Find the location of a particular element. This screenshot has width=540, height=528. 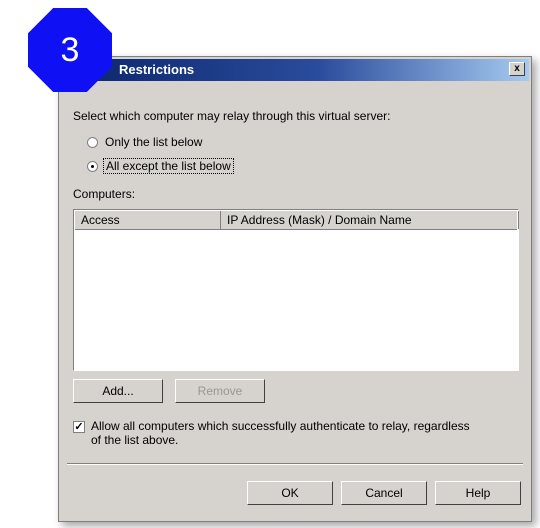

radio-only-list-below: Only the list below is located at coordinates (187, 143).